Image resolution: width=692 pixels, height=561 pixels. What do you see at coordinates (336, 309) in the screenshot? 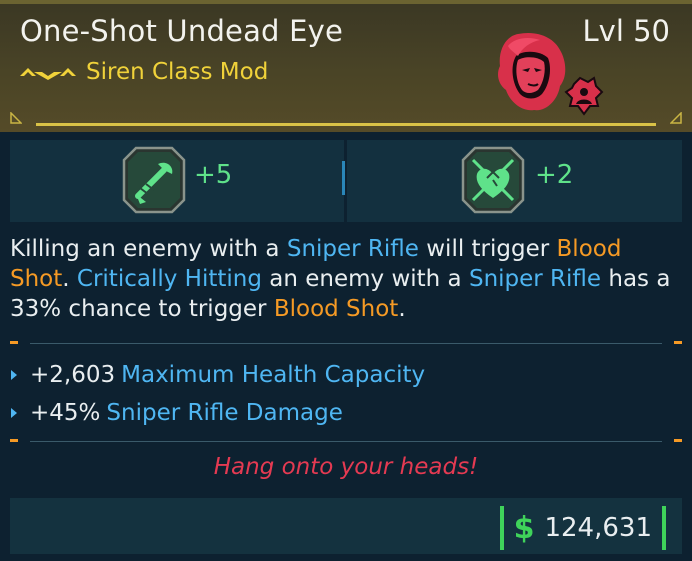
I see `desc-keyword: Blood Shot` at bounding box center [336, 309].